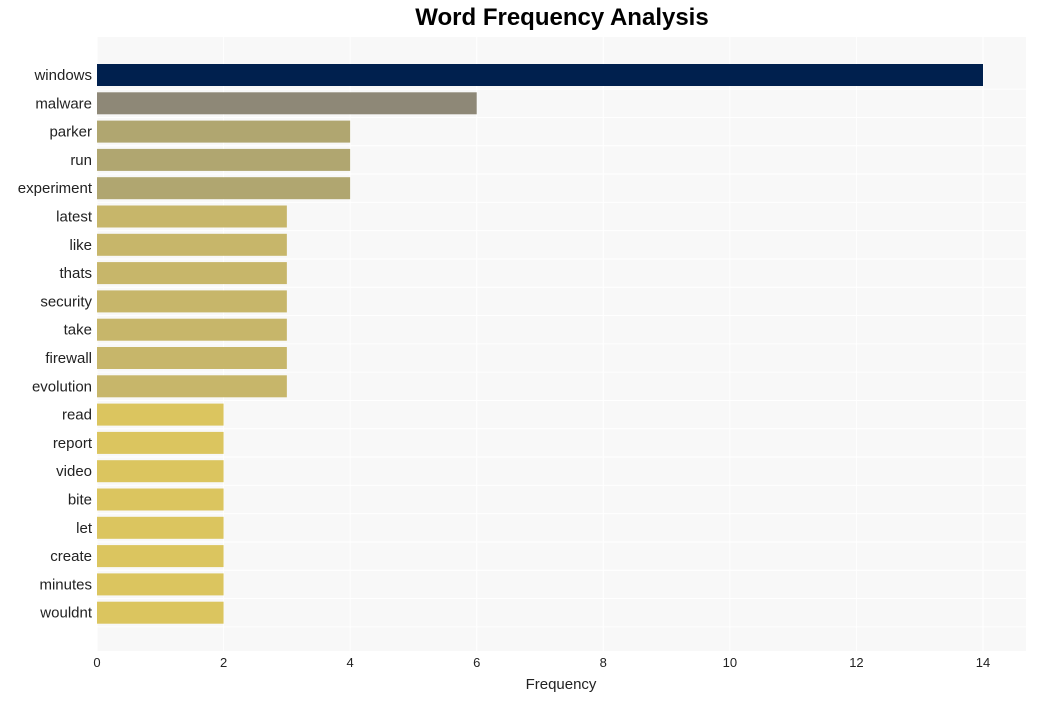 Image resolution: width=1037 pixels, height=701 pixels. What do you see at coordinates (71, 556) in the screenshot?
I see `y-label-create: create` at bounding box center [71, 556].